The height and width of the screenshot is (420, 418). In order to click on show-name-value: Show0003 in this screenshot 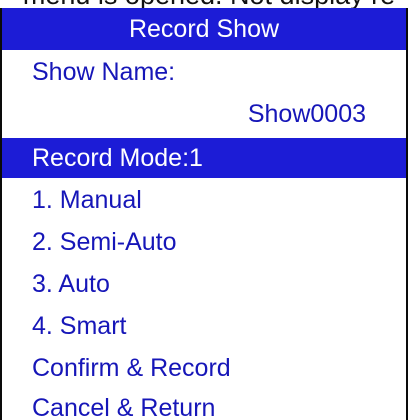, I will do `click(204, 114)`.